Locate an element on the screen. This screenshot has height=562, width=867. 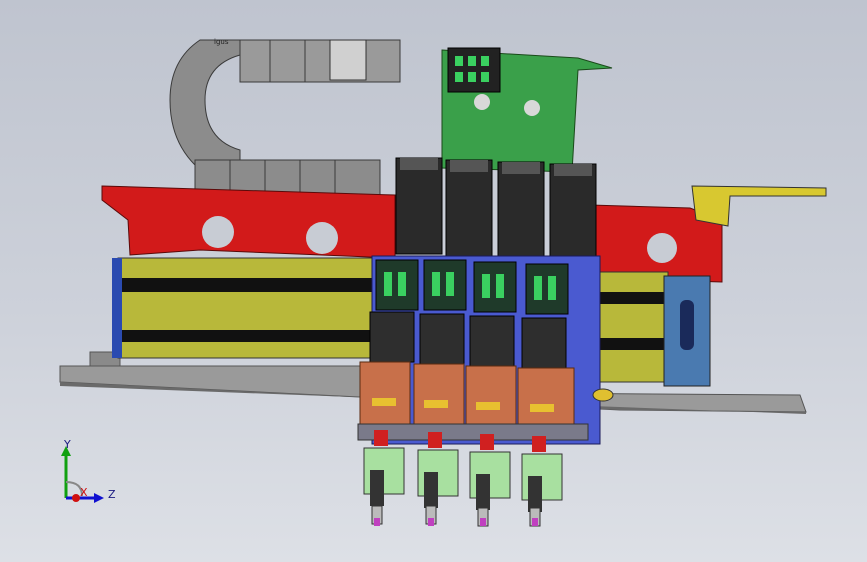
linear-actuator-left is located at coordinates (244, 308).